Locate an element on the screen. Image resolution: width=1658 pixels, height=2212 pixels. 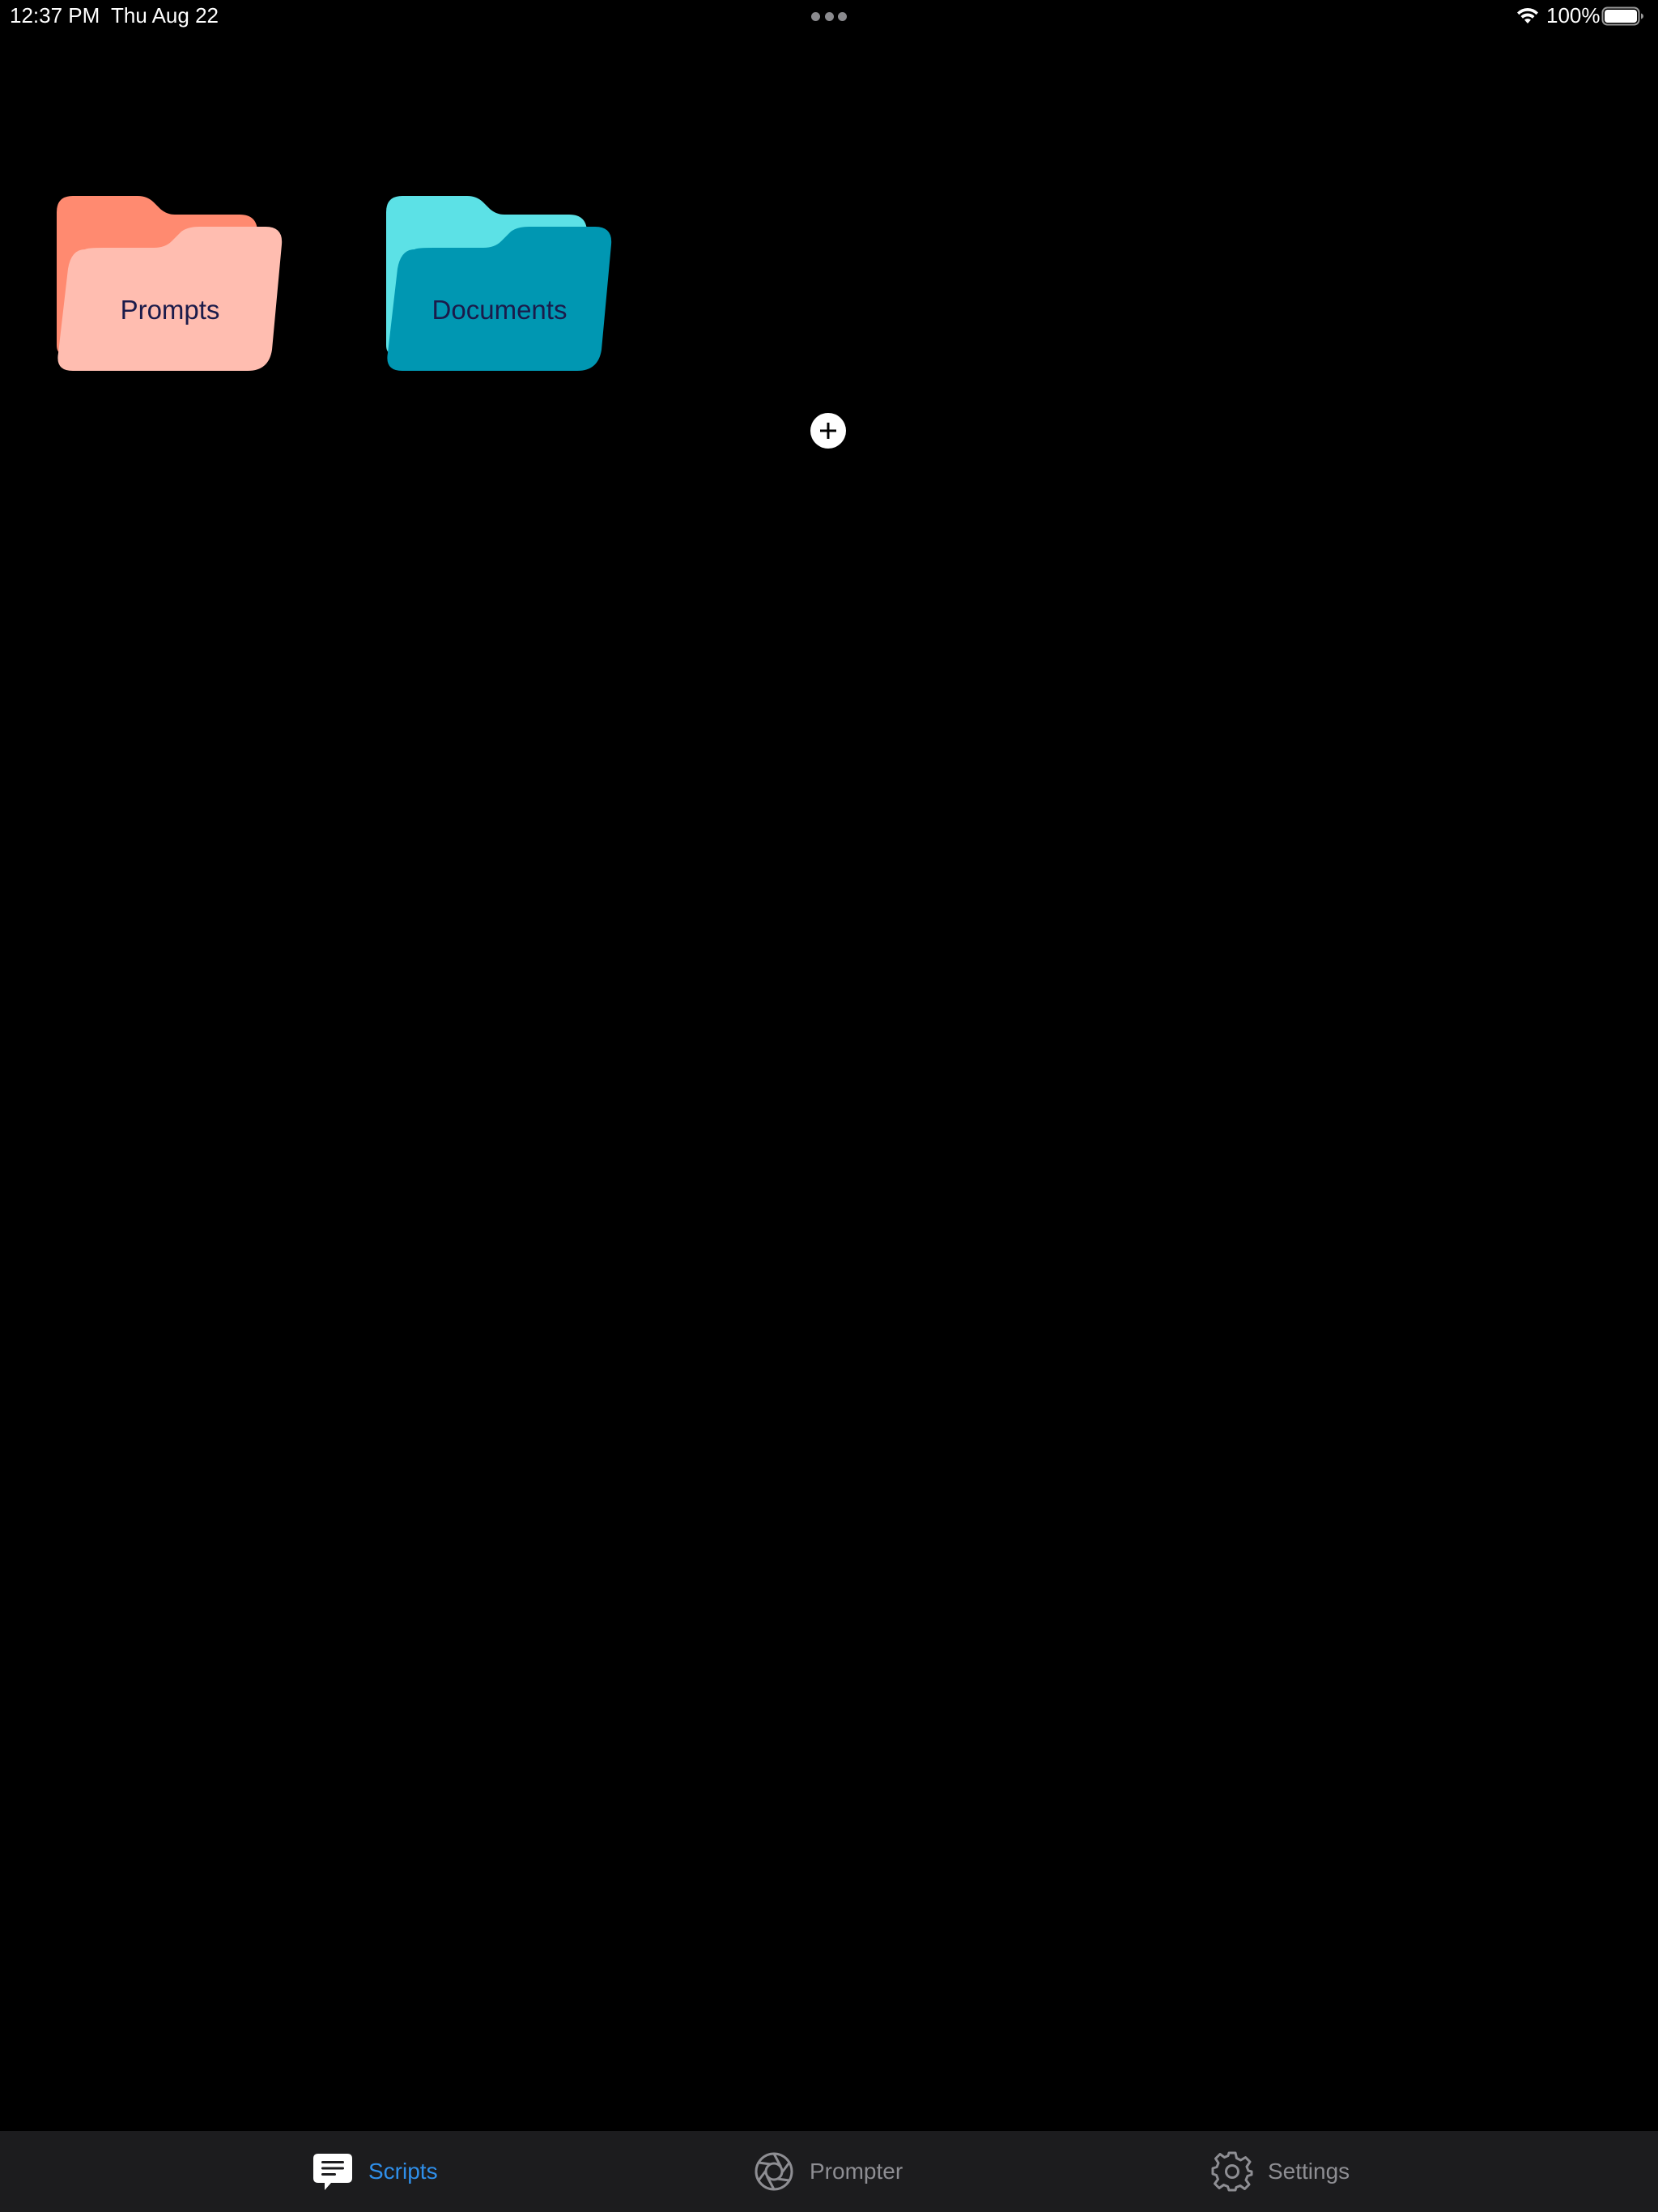
folder-documents: Documents is located at coordinates (499, 282).